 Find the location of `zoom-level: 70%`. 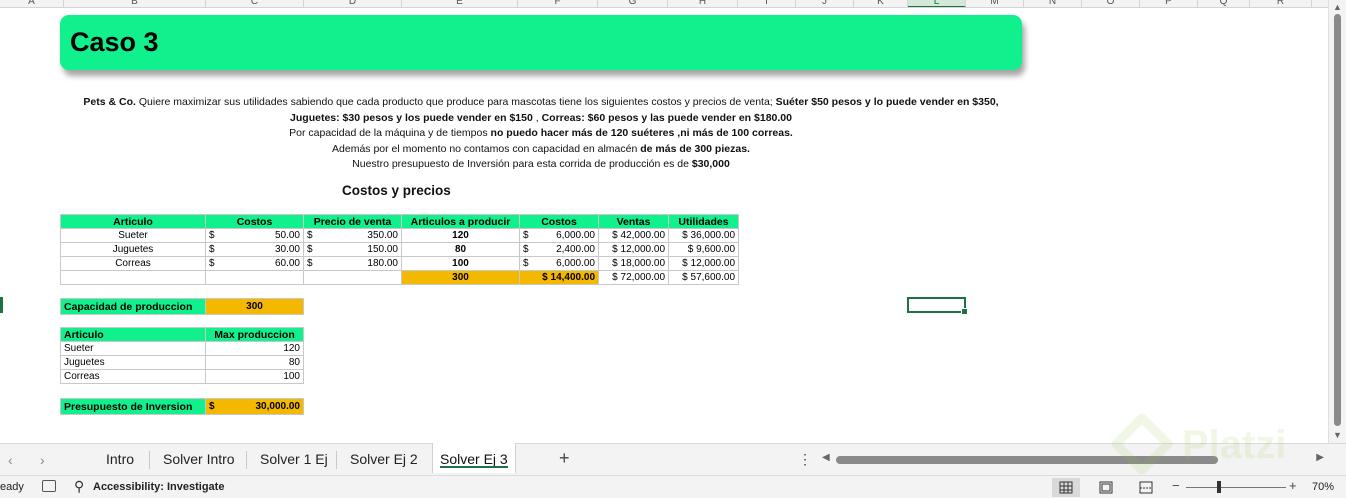

zoom-level: 70% is located at coordinates (1323, 487).